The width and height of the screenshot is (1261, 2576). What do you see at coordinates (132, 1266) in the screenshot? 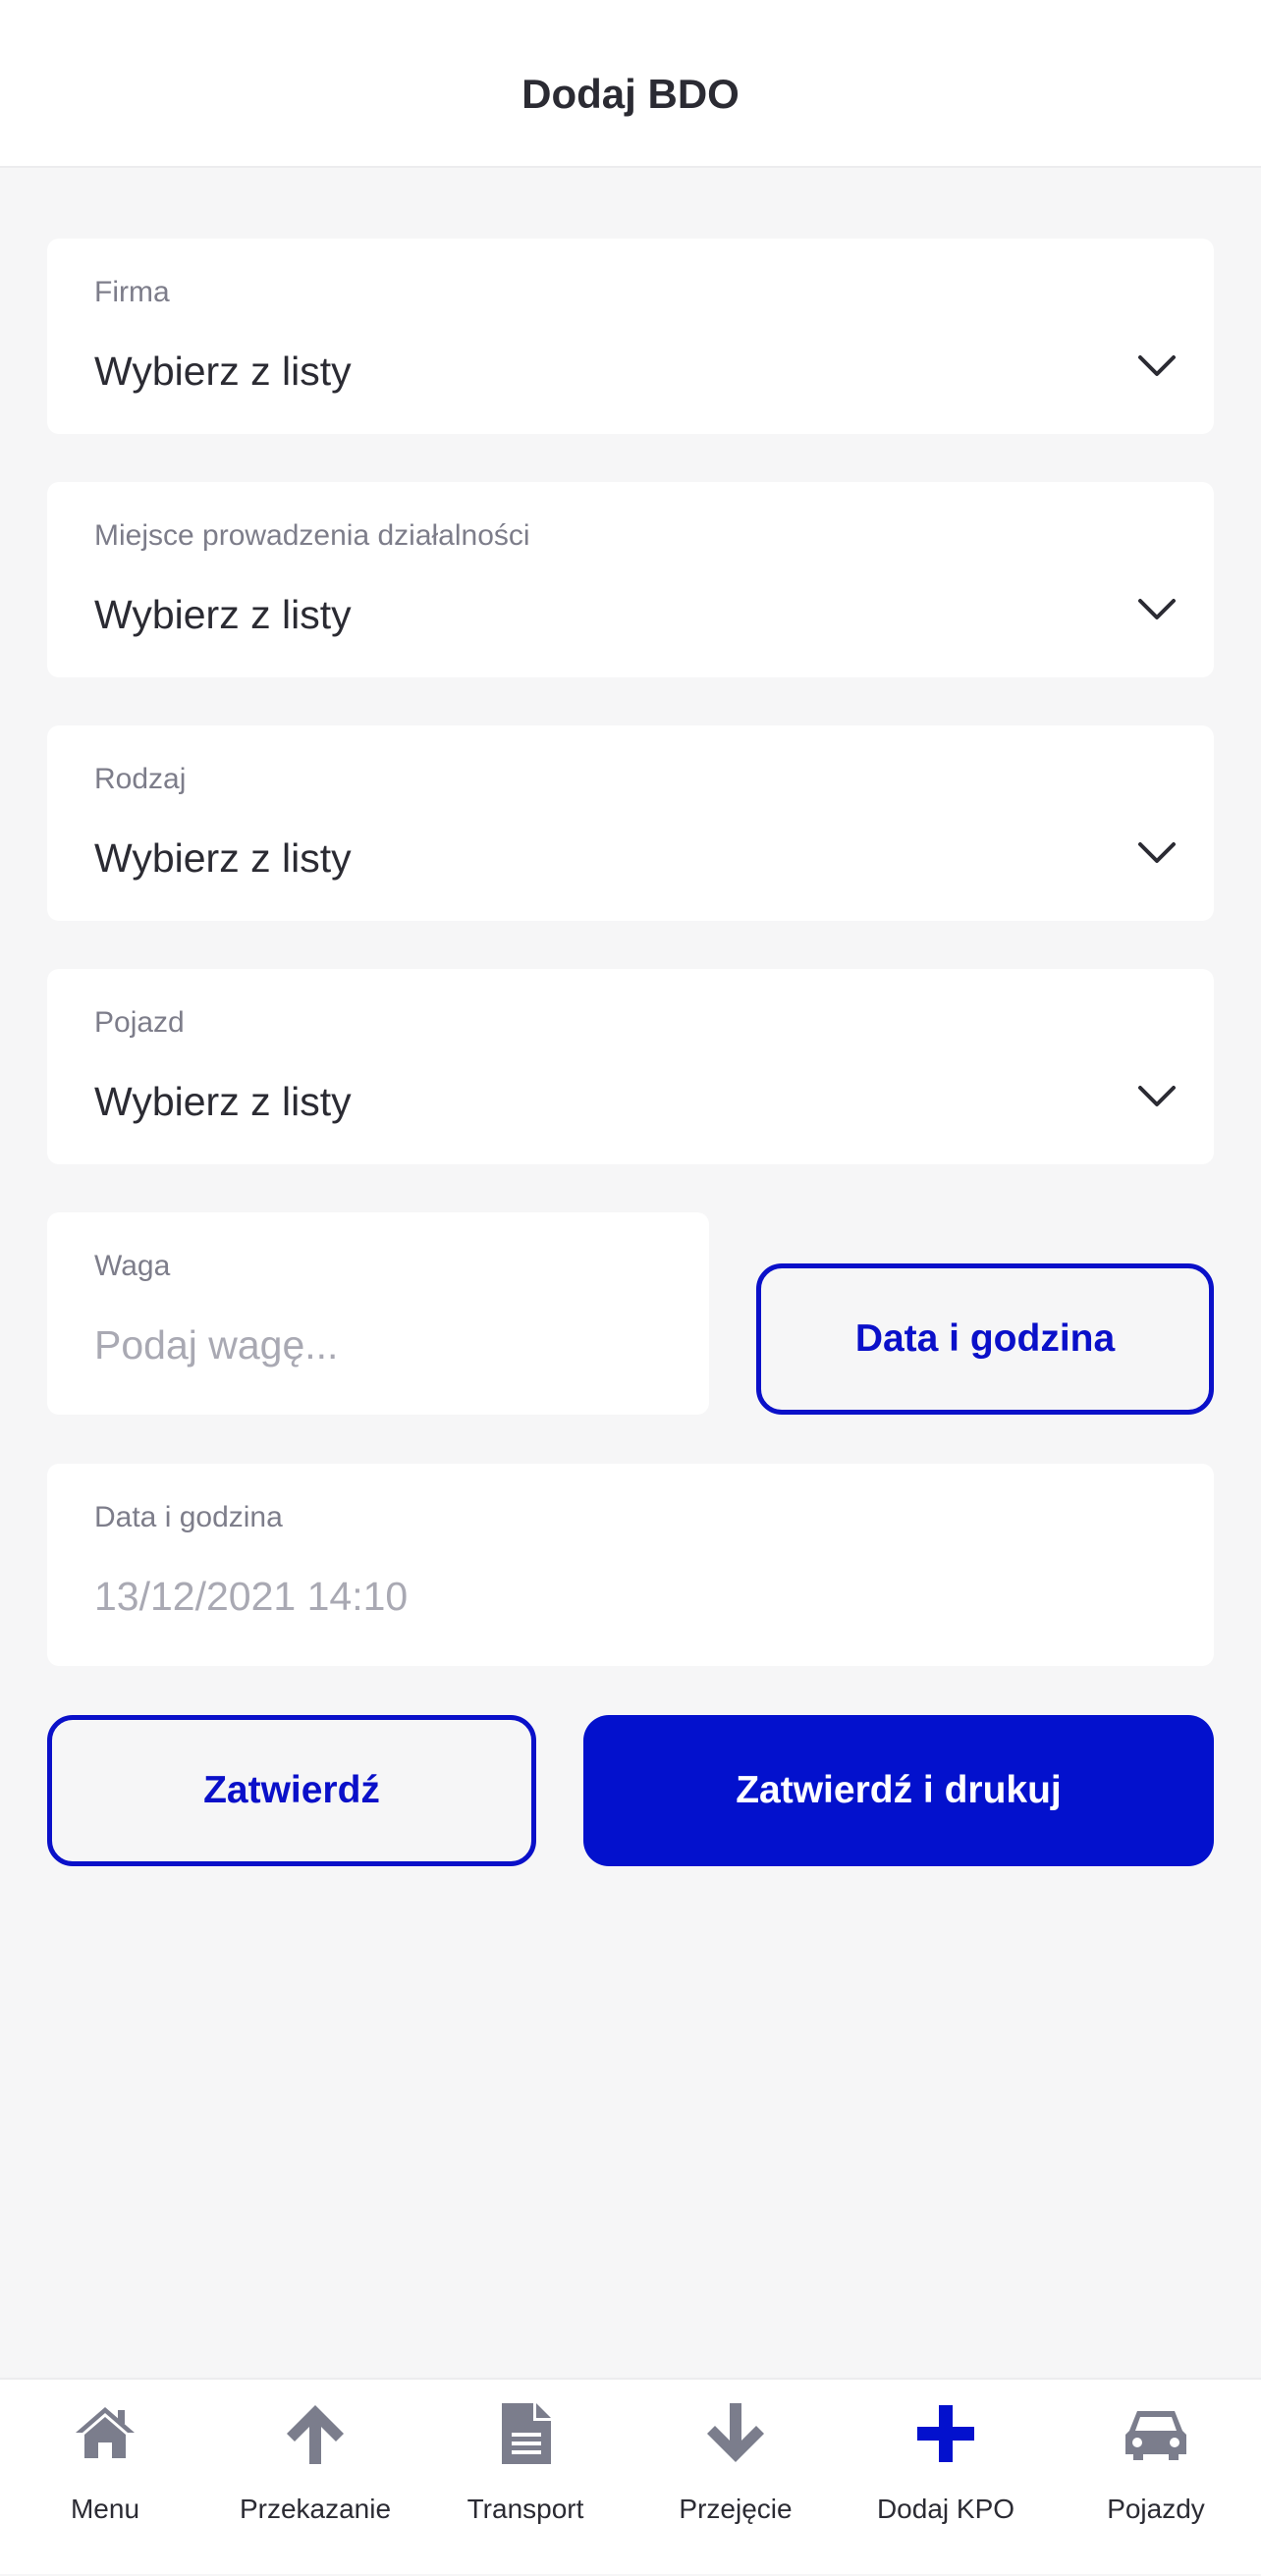
I see `waga-label: Waga` at bounding box center [132, 1266].